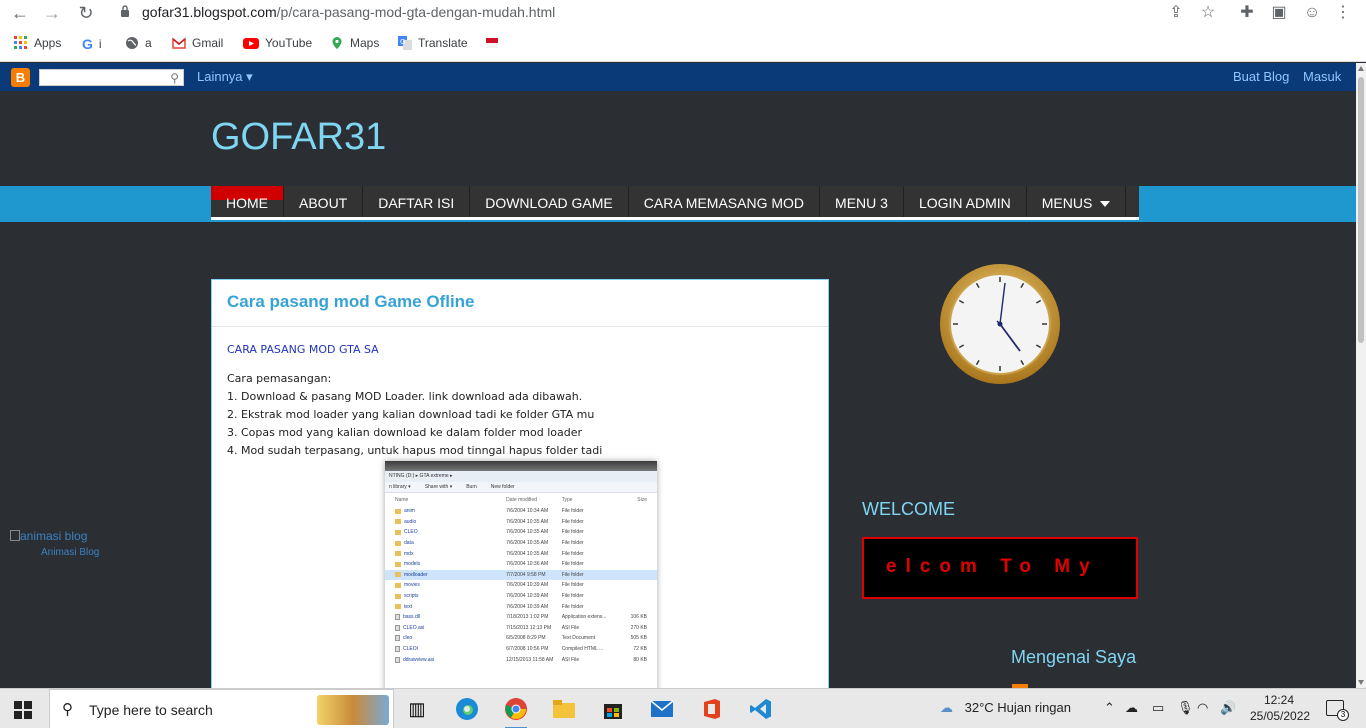  I want to click on task-view-icon: ▥, so click(417, 709).